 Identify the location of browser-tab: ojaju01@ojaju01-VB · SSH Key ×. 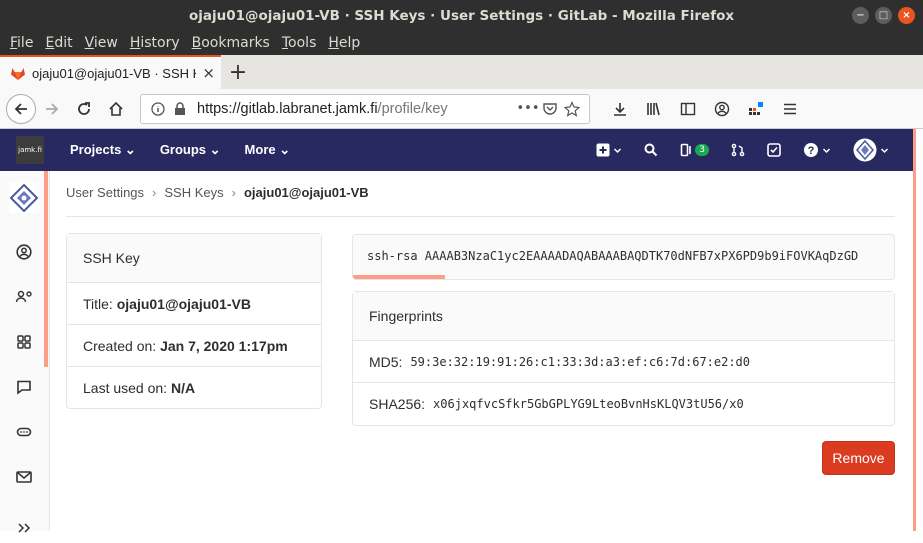
(110, 72).